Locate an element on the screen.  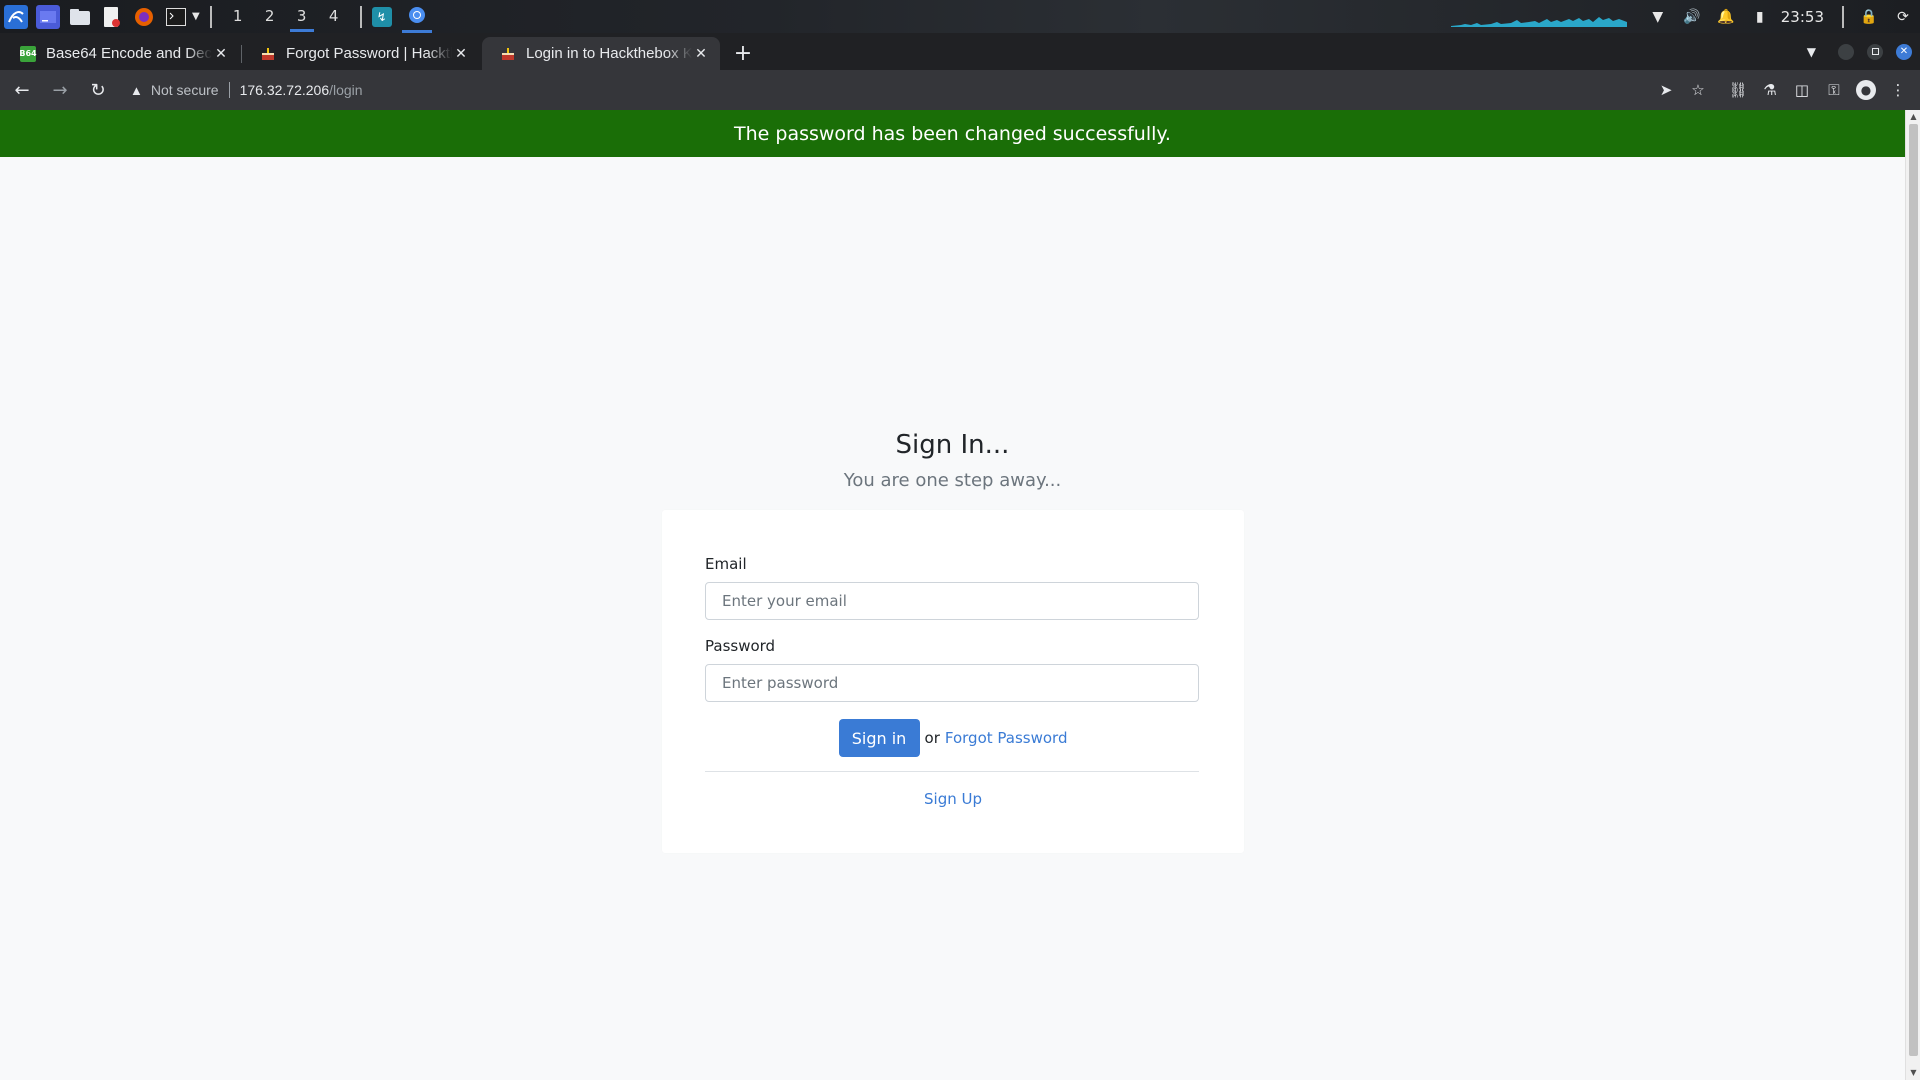
power-icon: ⟳ is located at coordinates (1903, 17).